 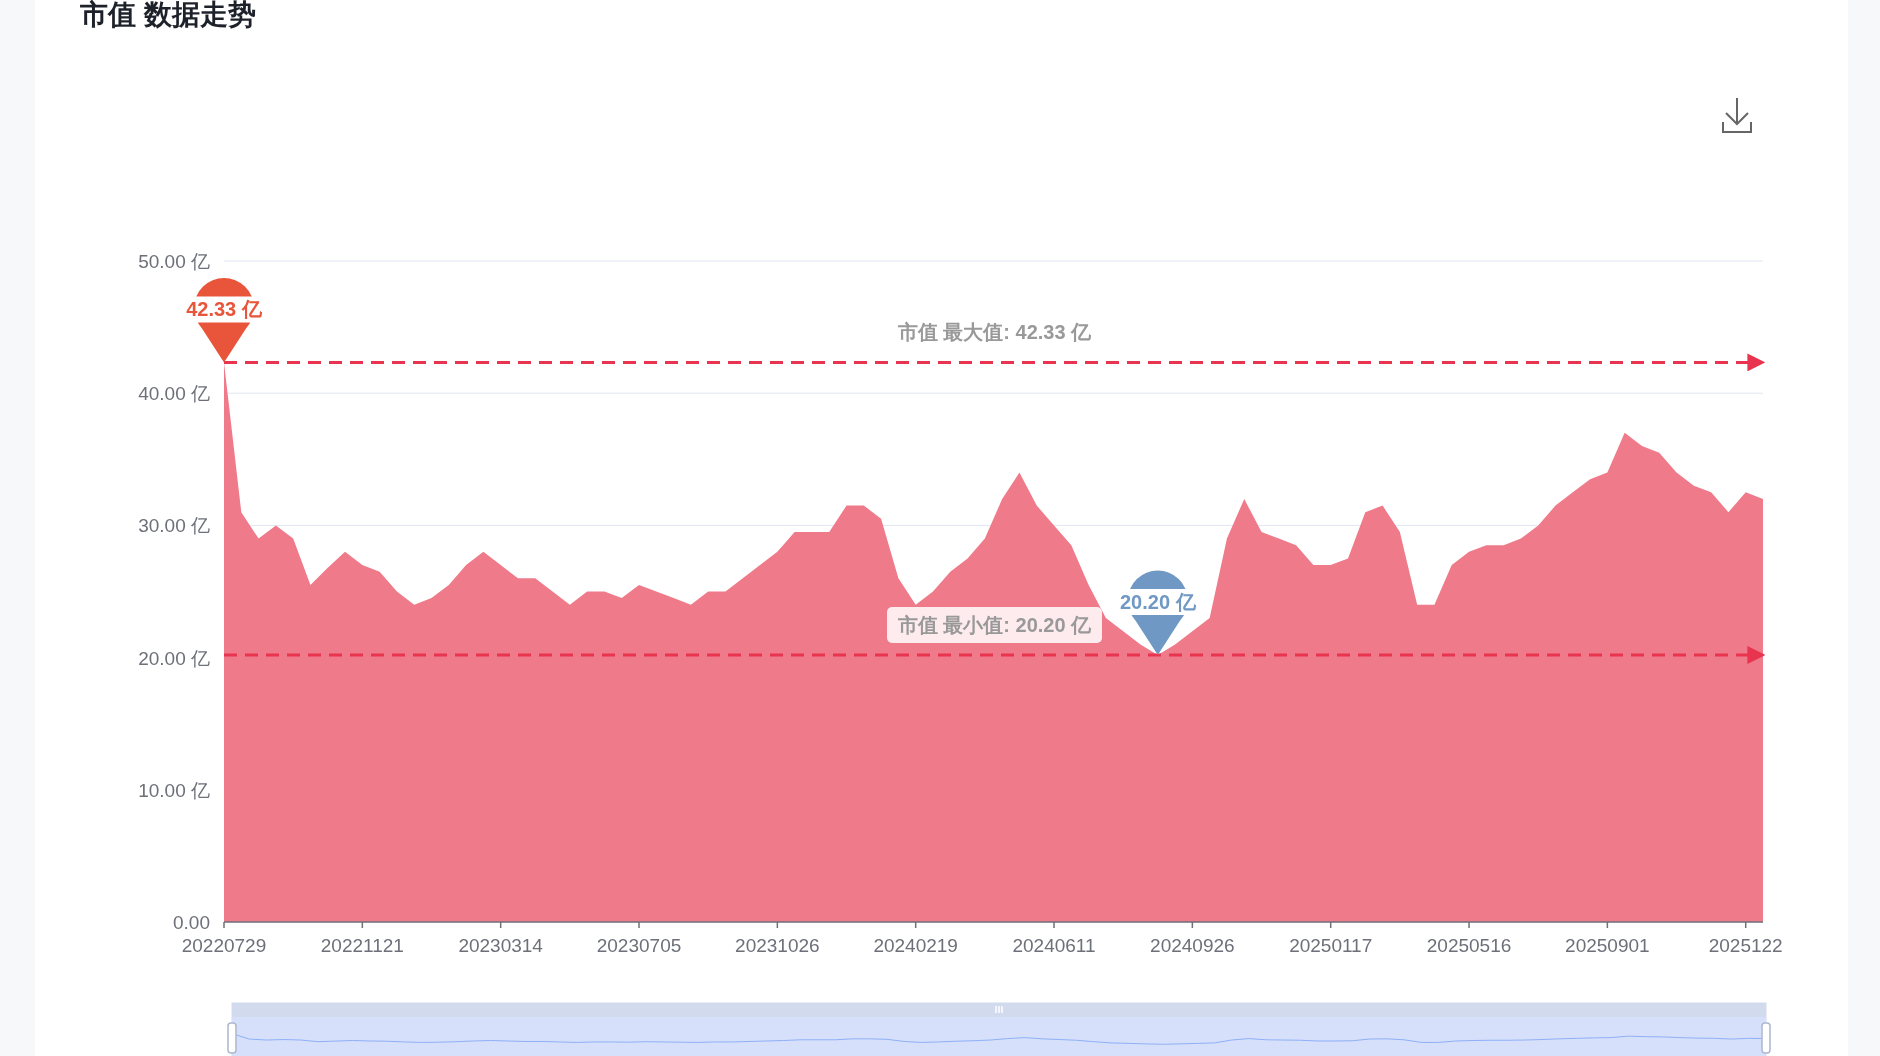 I want to click on axis-label: 10.00 亿, so click(x=174, y=790).